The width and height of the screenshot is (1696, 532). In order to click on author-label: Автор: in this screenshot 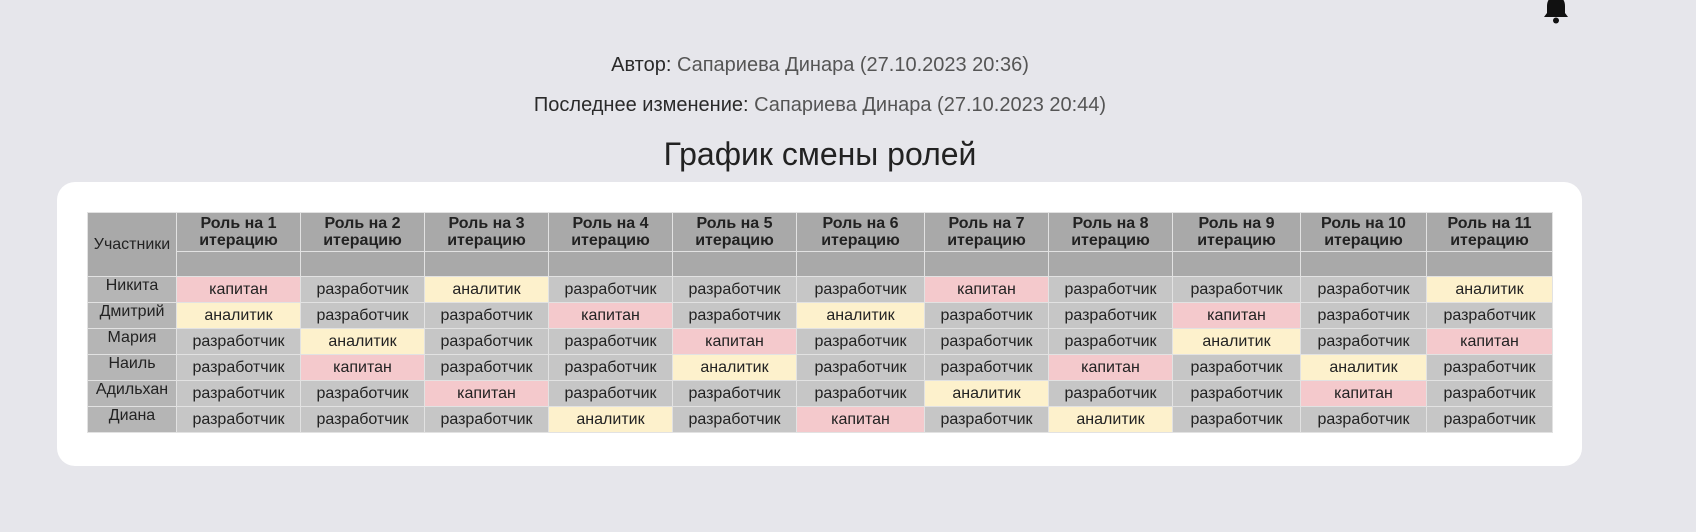, I will do `click(641, 65)`.